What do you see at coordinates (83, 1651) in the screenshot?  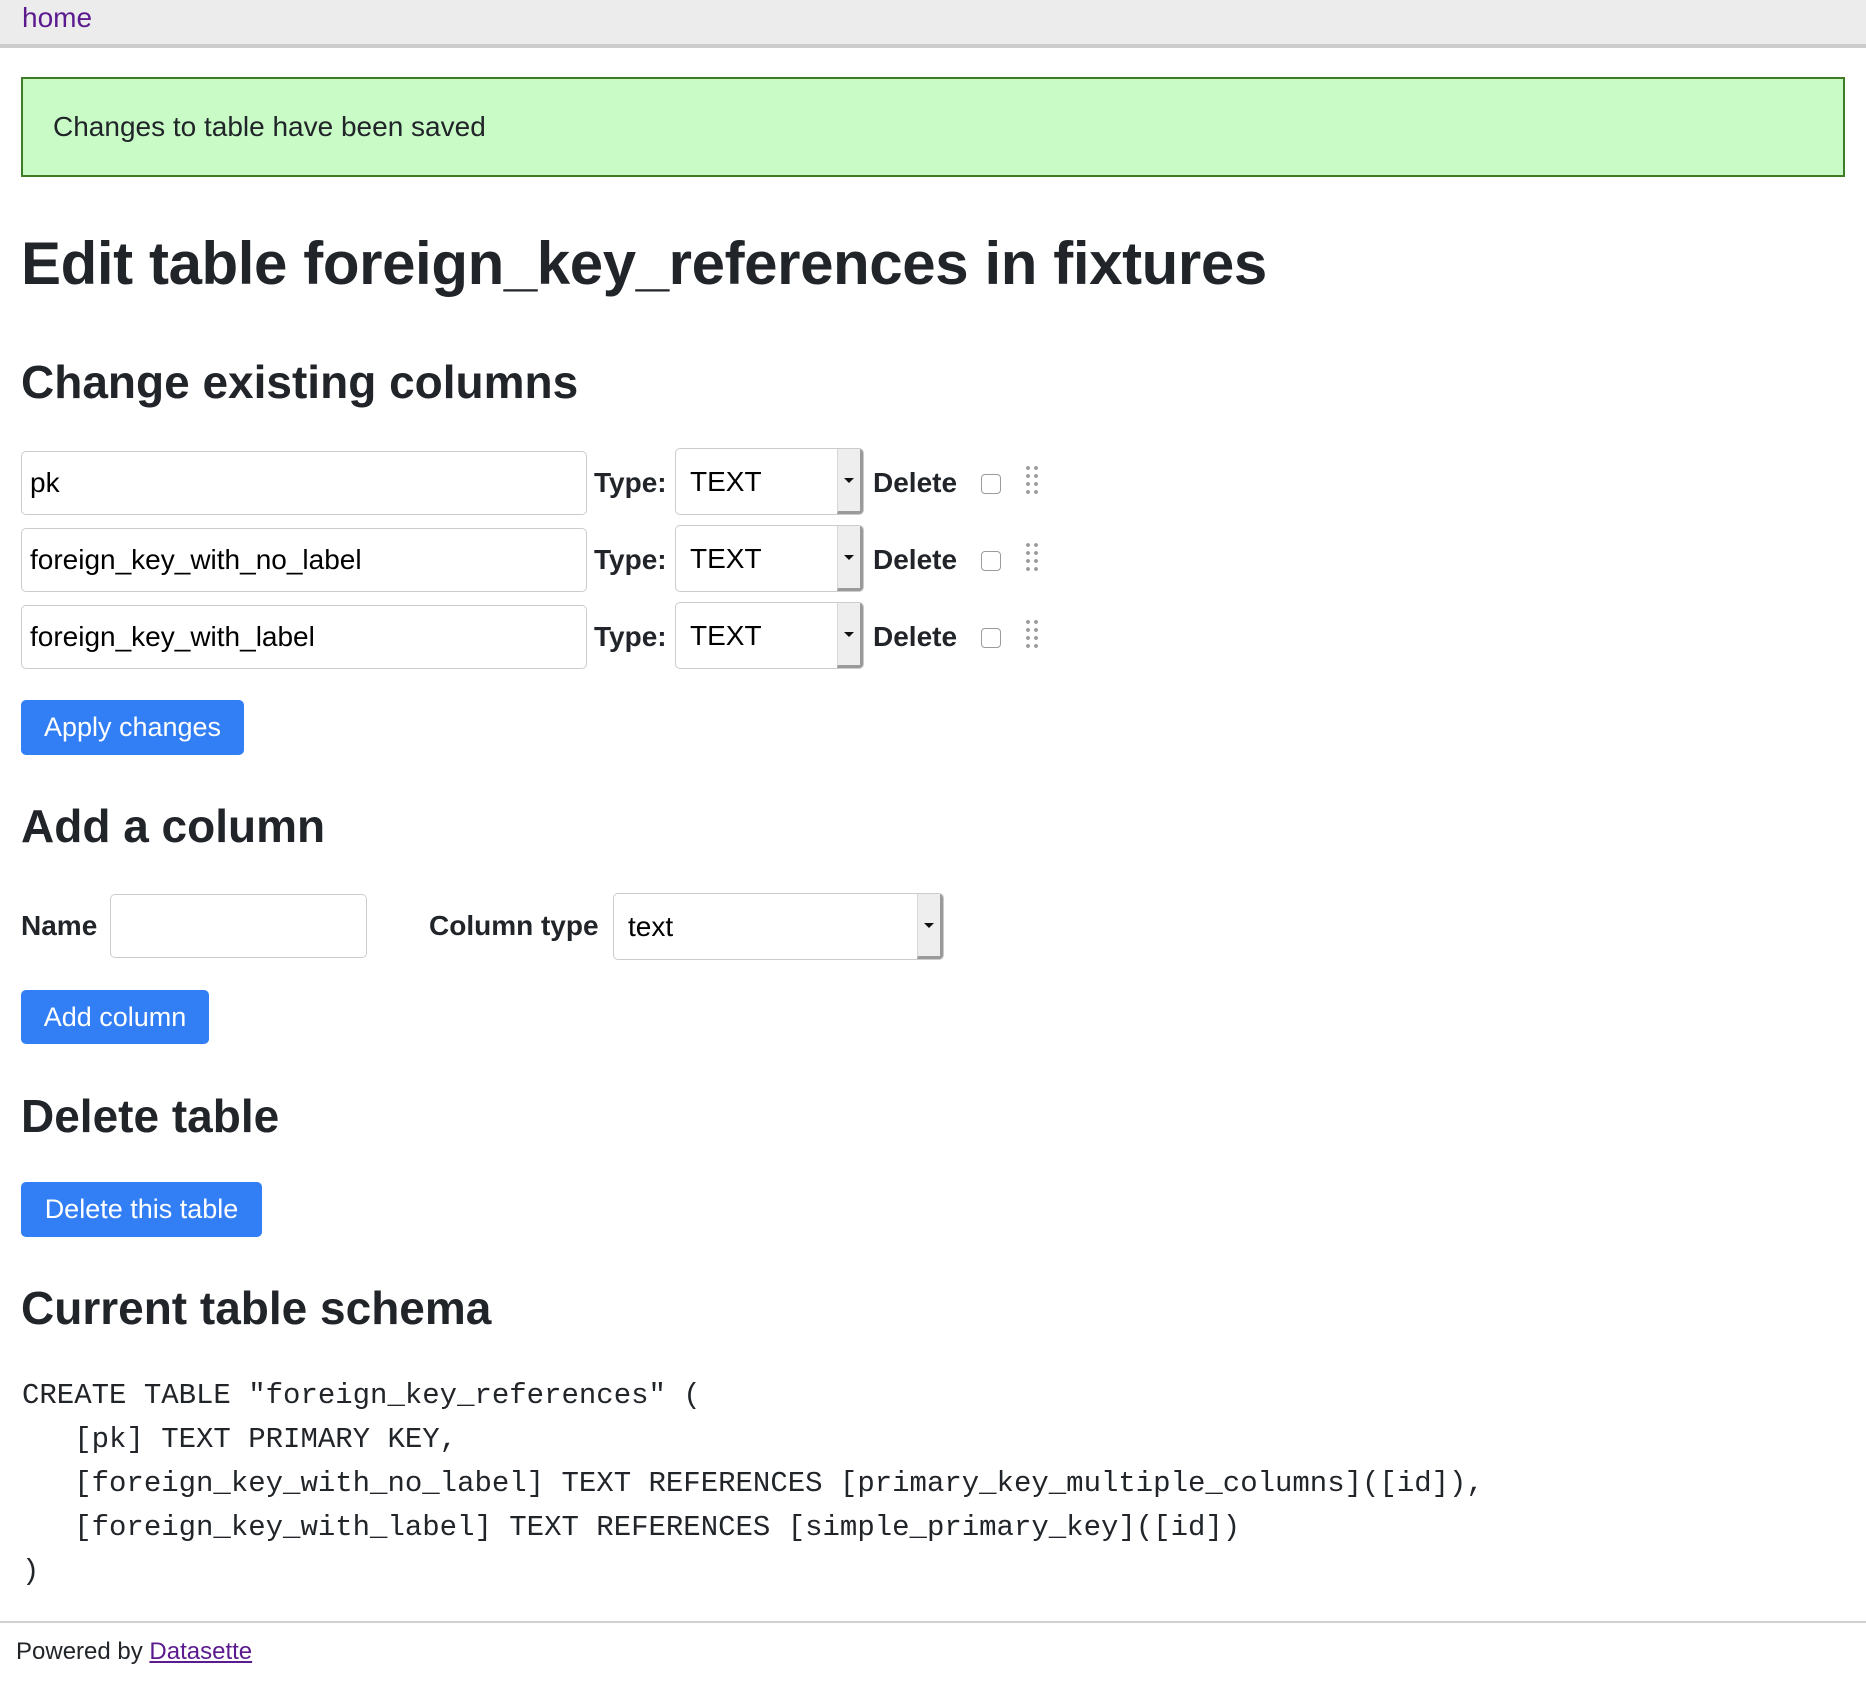 I see `footer-prefix: Powered by` at bounding box center [83, 1651].